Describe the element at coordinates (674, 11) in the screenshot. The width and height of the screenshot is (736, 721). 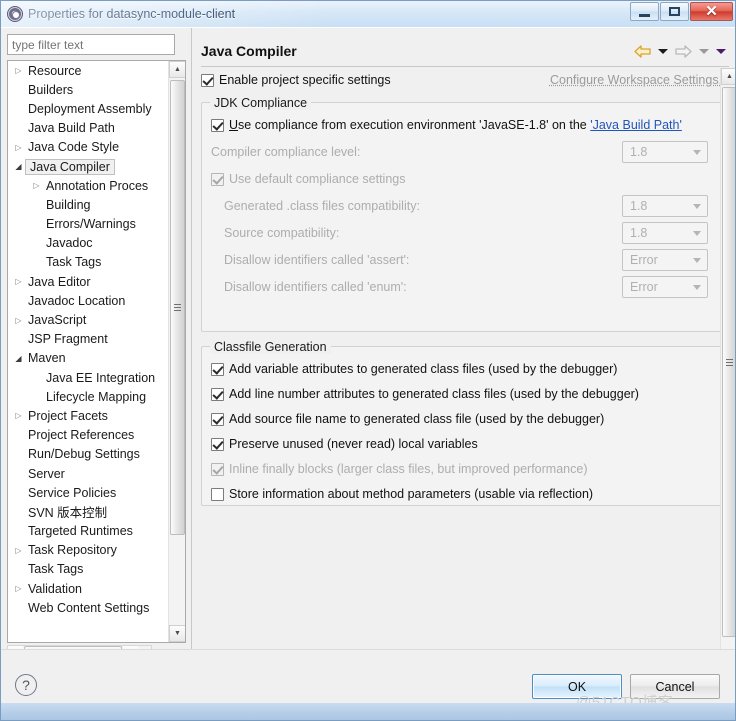
I see `maximize-button` at that location.